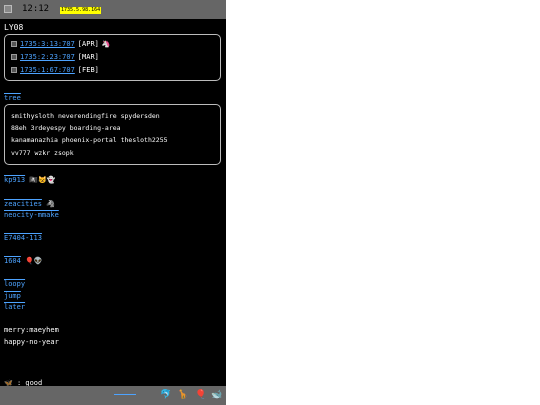  Describe the element at coordinates (89, 140) in the screenshot. I see `tree-line: kanamanazhia phoenix-portal thesloth2255` at that location.